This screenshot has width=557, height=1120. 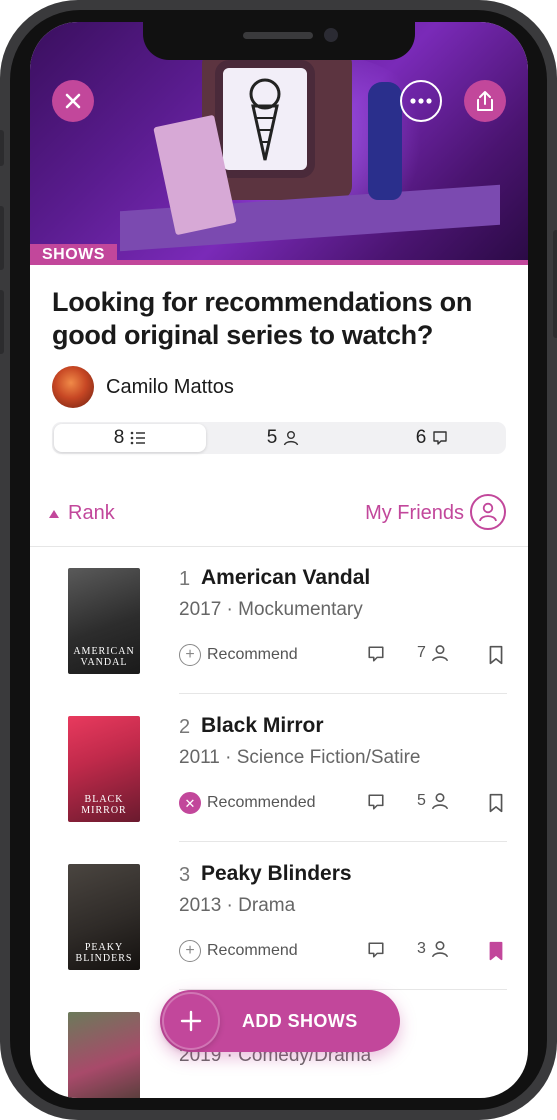 I want to click on share-icon, so click(x=485, y=101).